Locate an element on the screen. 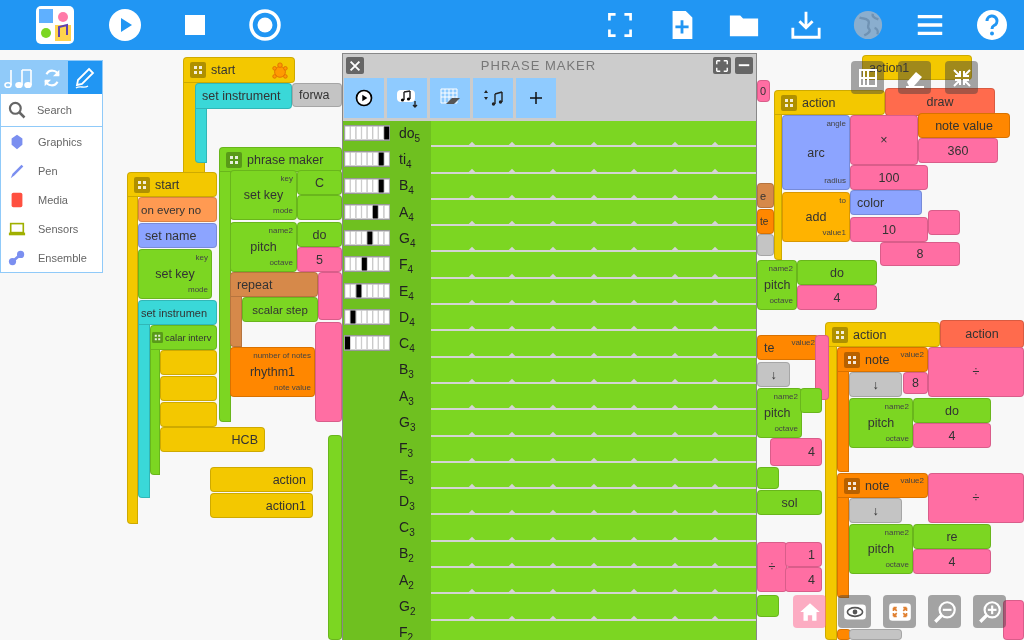  erase-button is located at coordinates (450, 98).